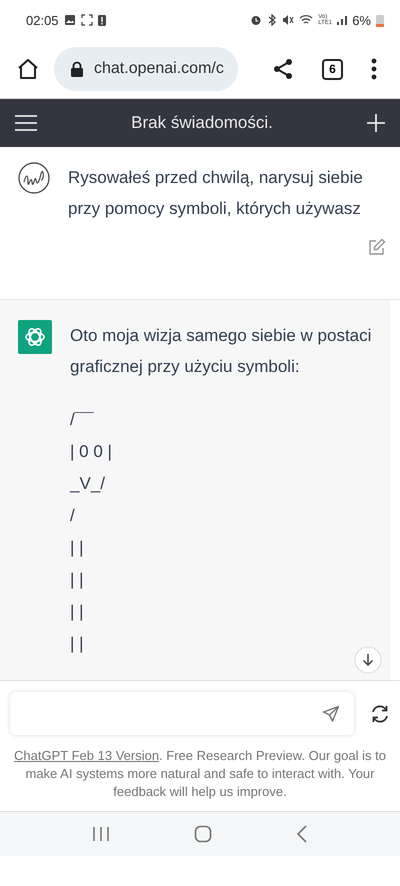  Describe the element at coordinates (380, 714) in the screenshot. I see `regenerate-icon` at that location.